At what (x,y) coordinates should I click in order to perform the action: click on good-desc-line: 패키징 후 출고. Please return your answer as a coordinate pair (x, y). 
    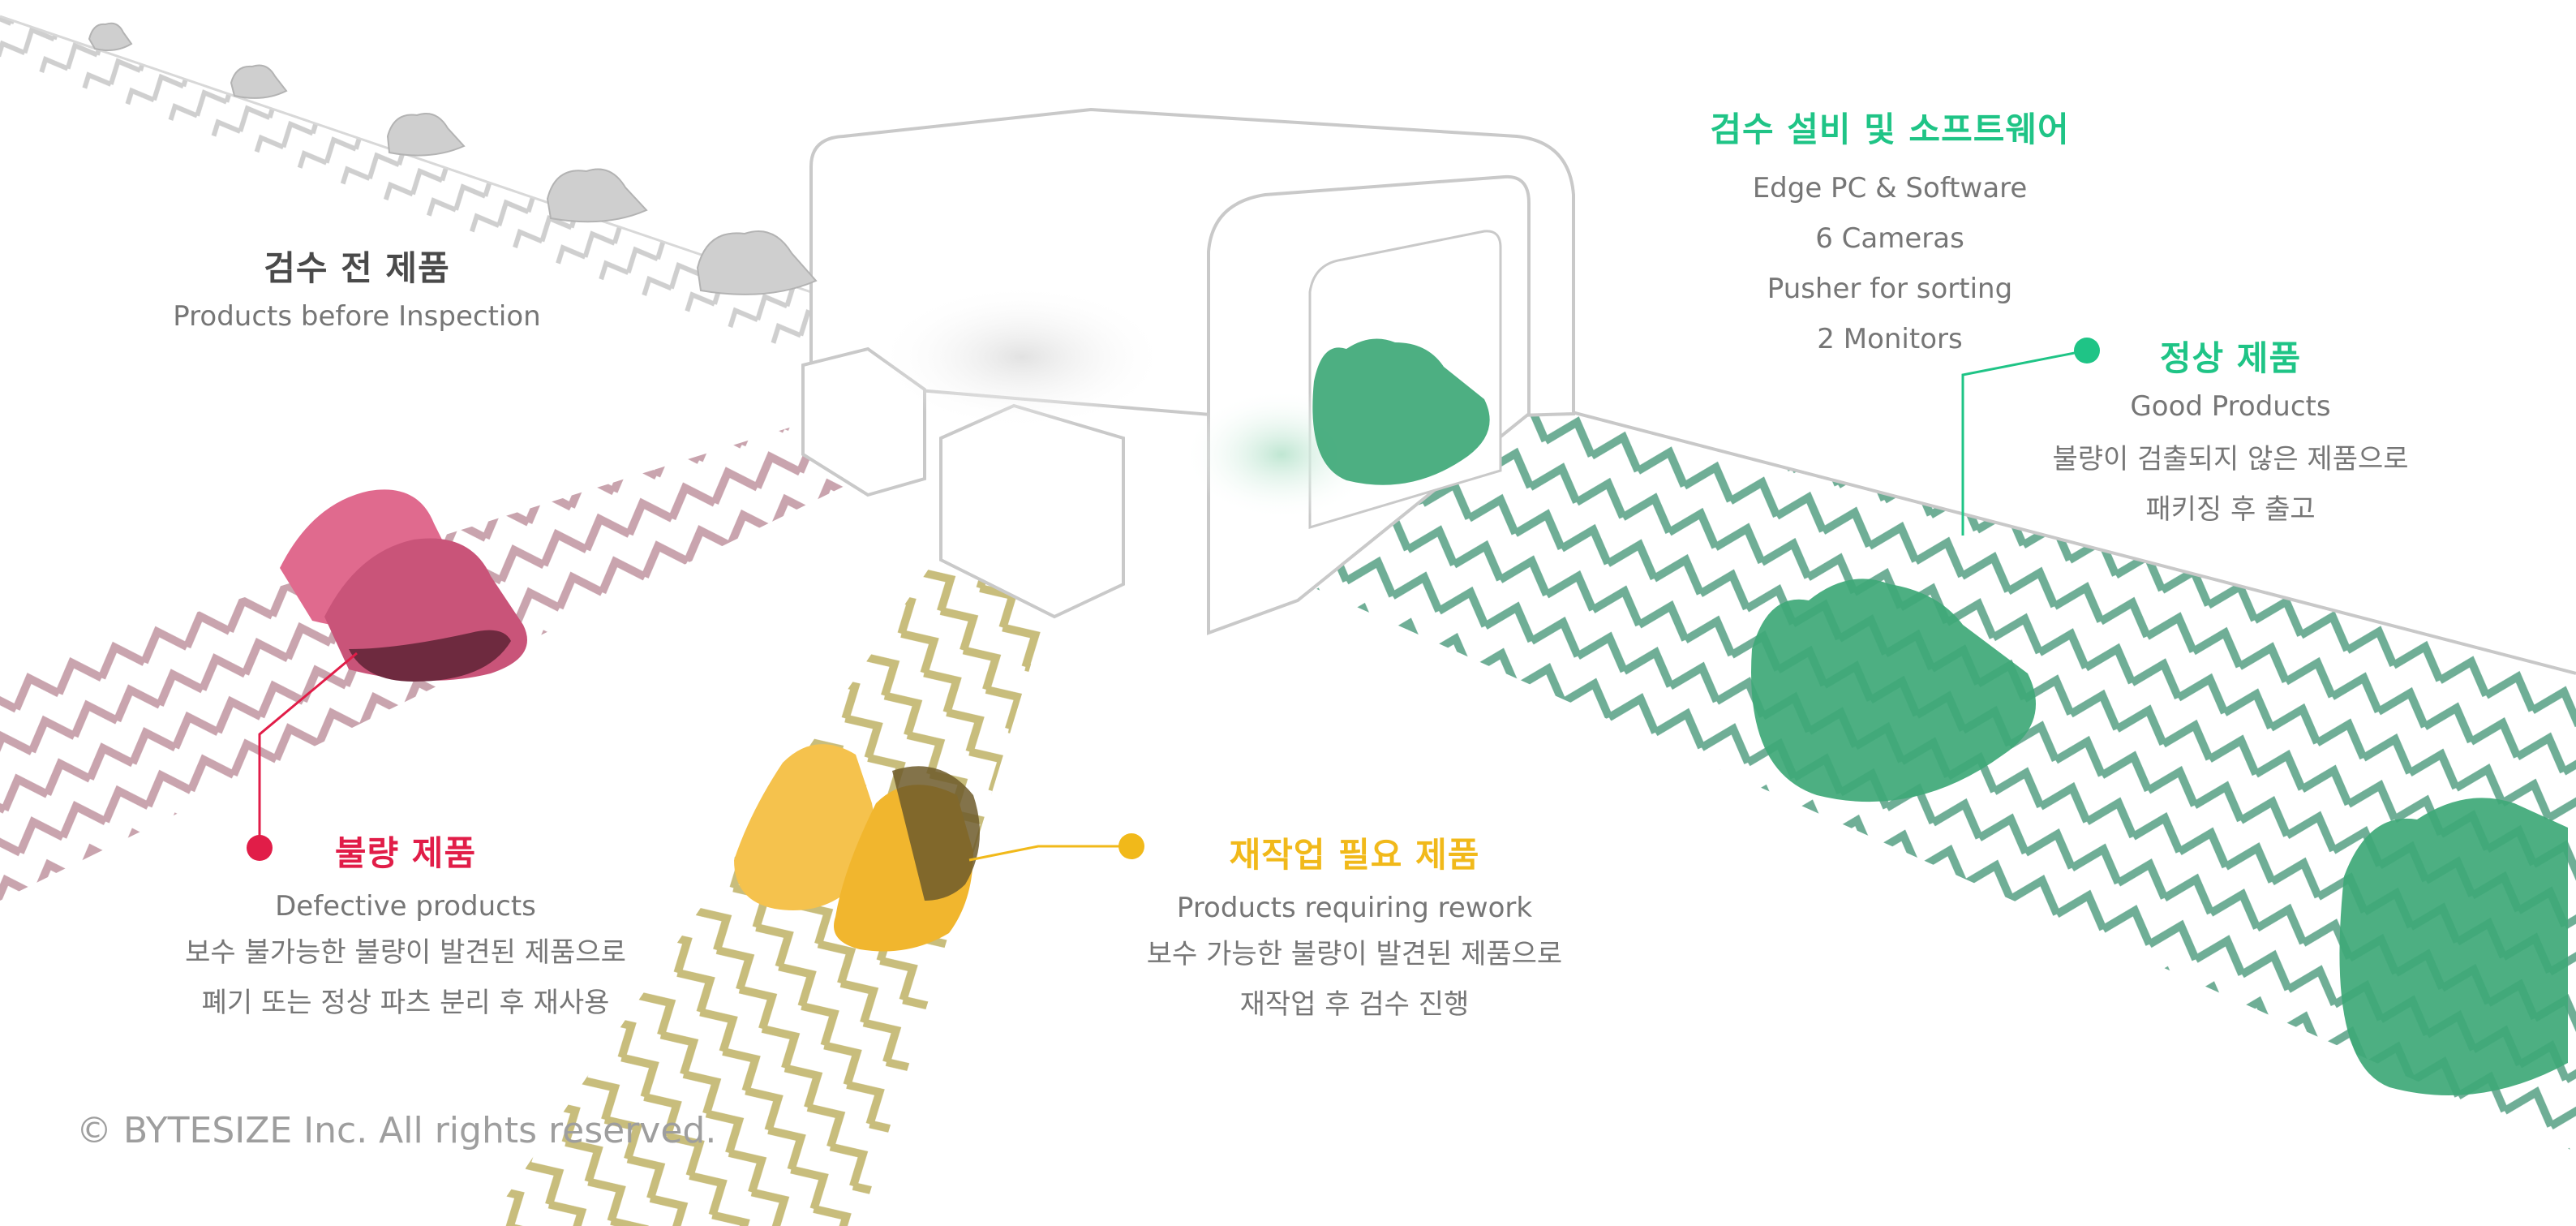
    Looking at the image, I should click on (2230, 509).